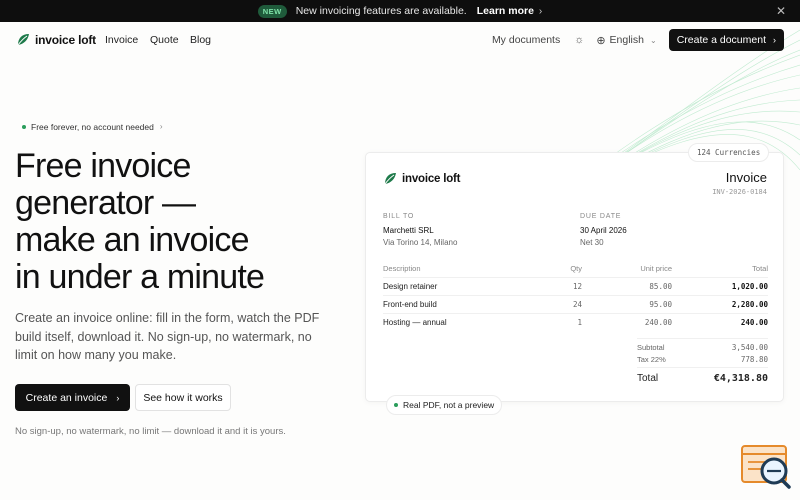  I want to click on item-total: 240.00, so click(754, 322).